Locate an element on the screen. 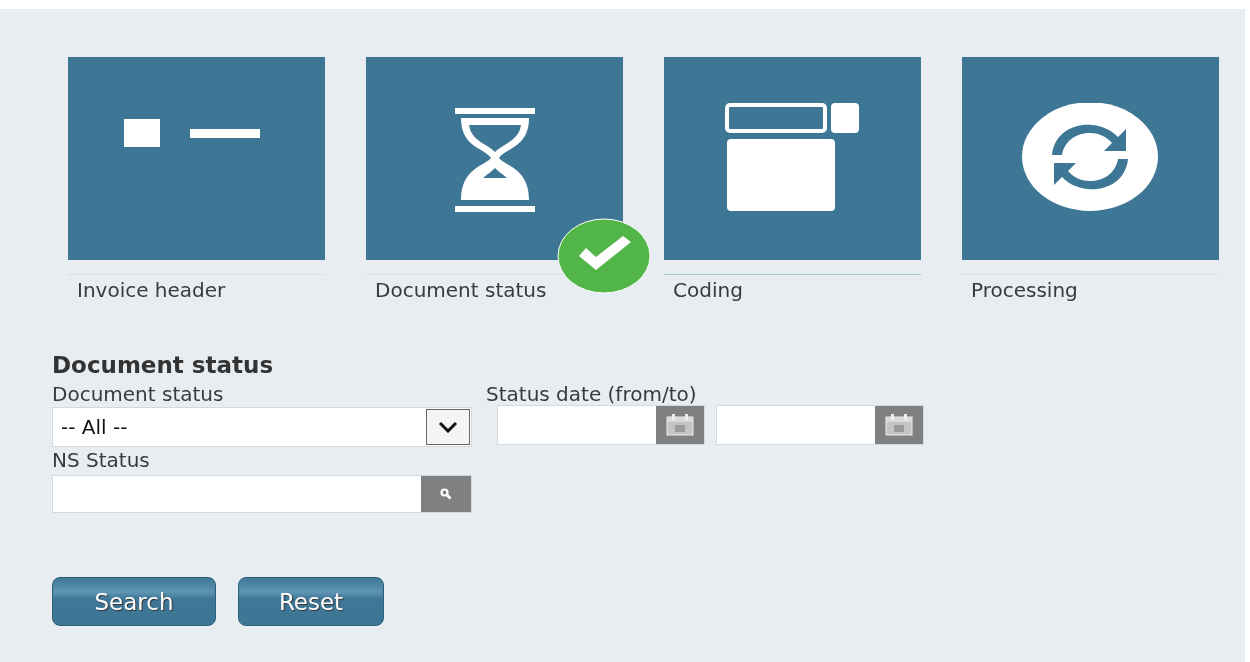 The width and height of the screenshot is (1250, 662). step-label: Document status is located at coordinates (461, 289).